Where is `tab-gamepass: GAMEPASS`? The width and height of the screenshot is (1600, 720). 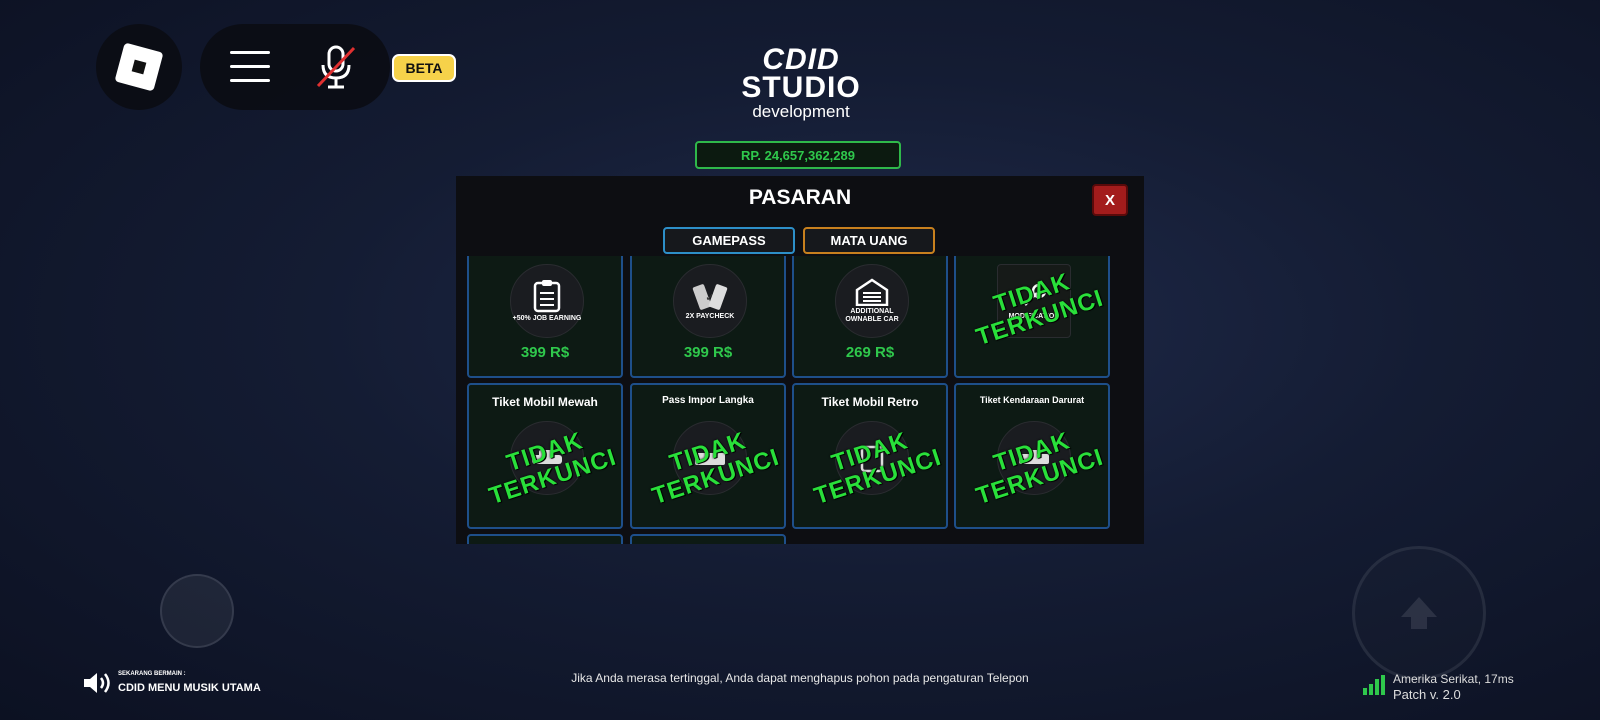 tab-gamepass: GAMEPASS is located at coordinates (729, 240).